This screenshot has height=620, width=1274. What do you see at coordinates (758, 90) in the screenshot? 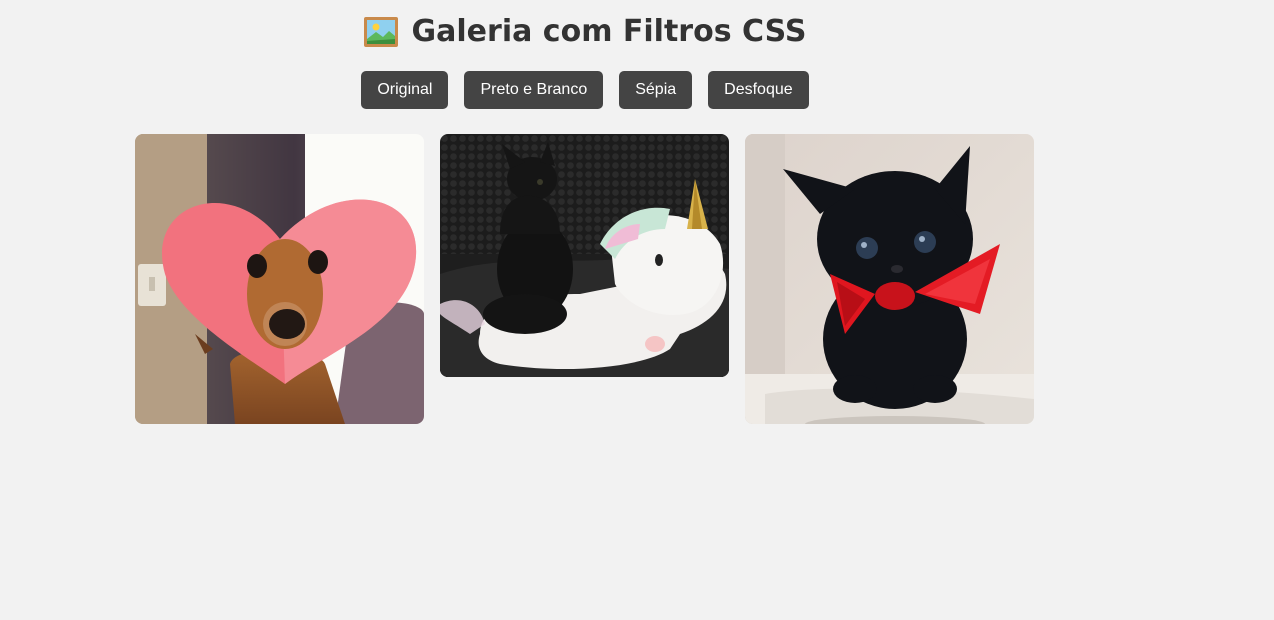
I see `filter-blur-button: Desfoque` at bounding box center [758, 90].